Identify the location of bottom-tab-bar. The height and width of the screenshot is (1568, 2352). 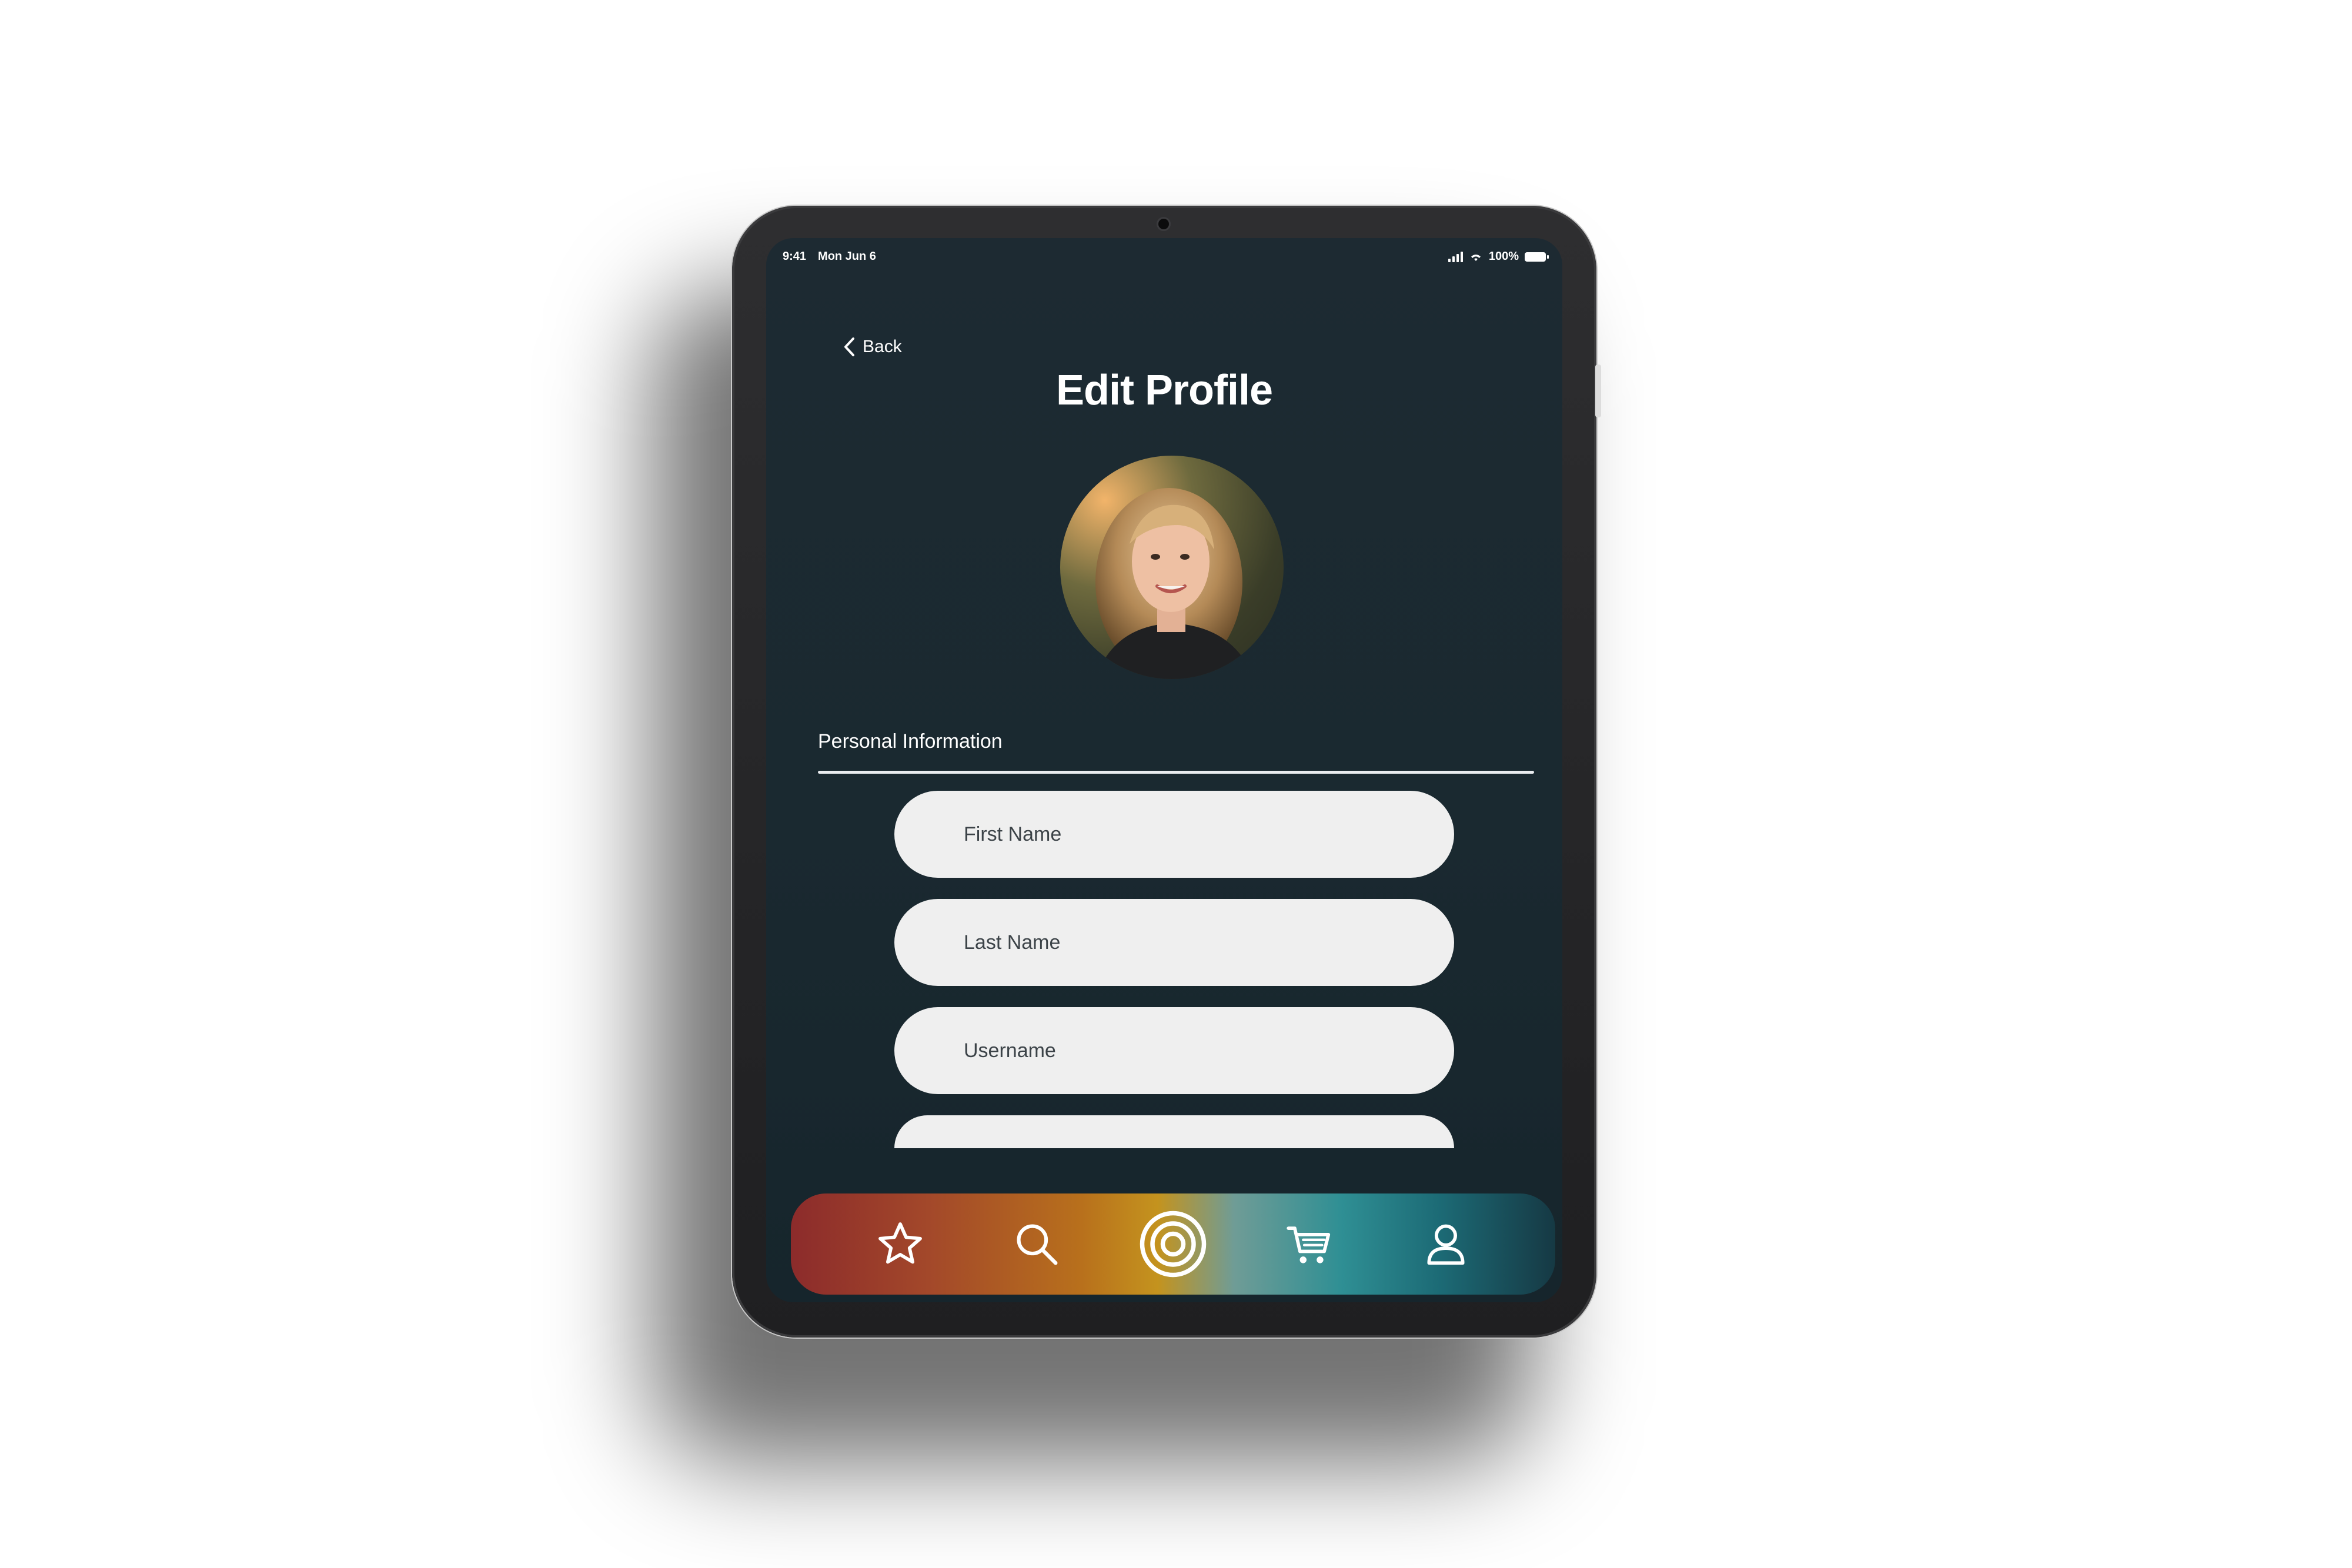
(1173, 1244).